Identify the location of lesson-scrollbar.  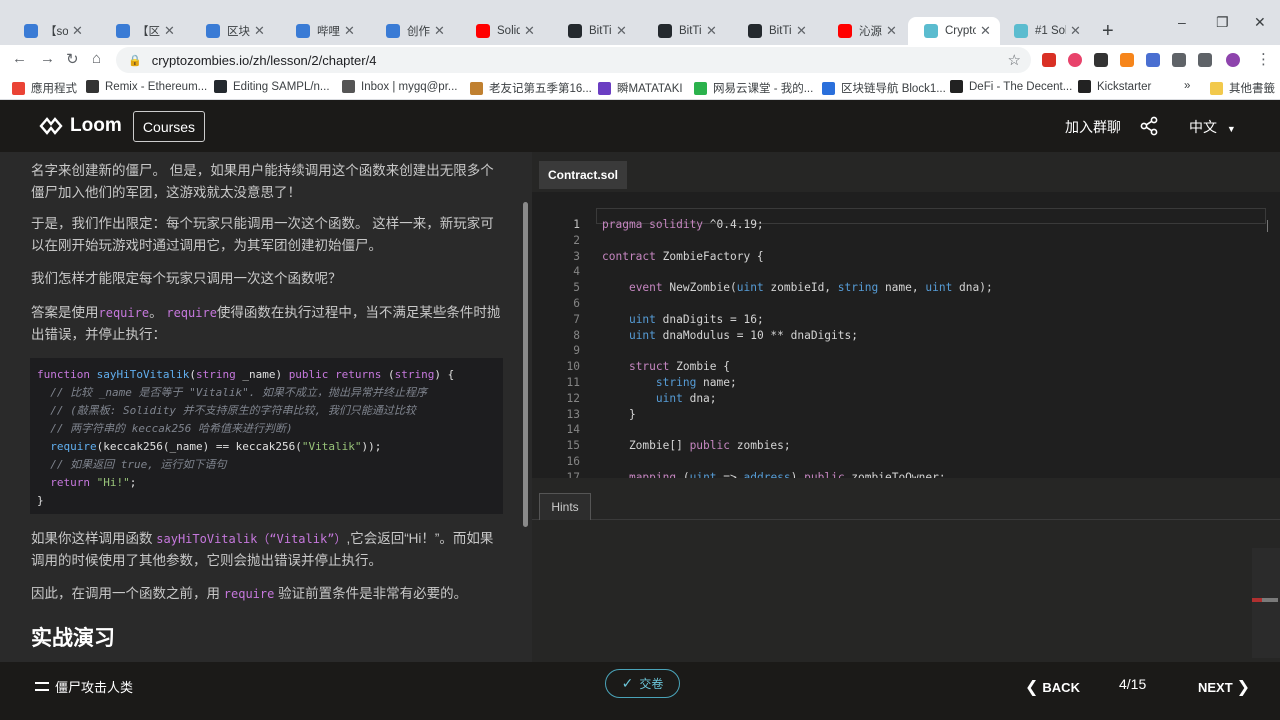
(525, 364).